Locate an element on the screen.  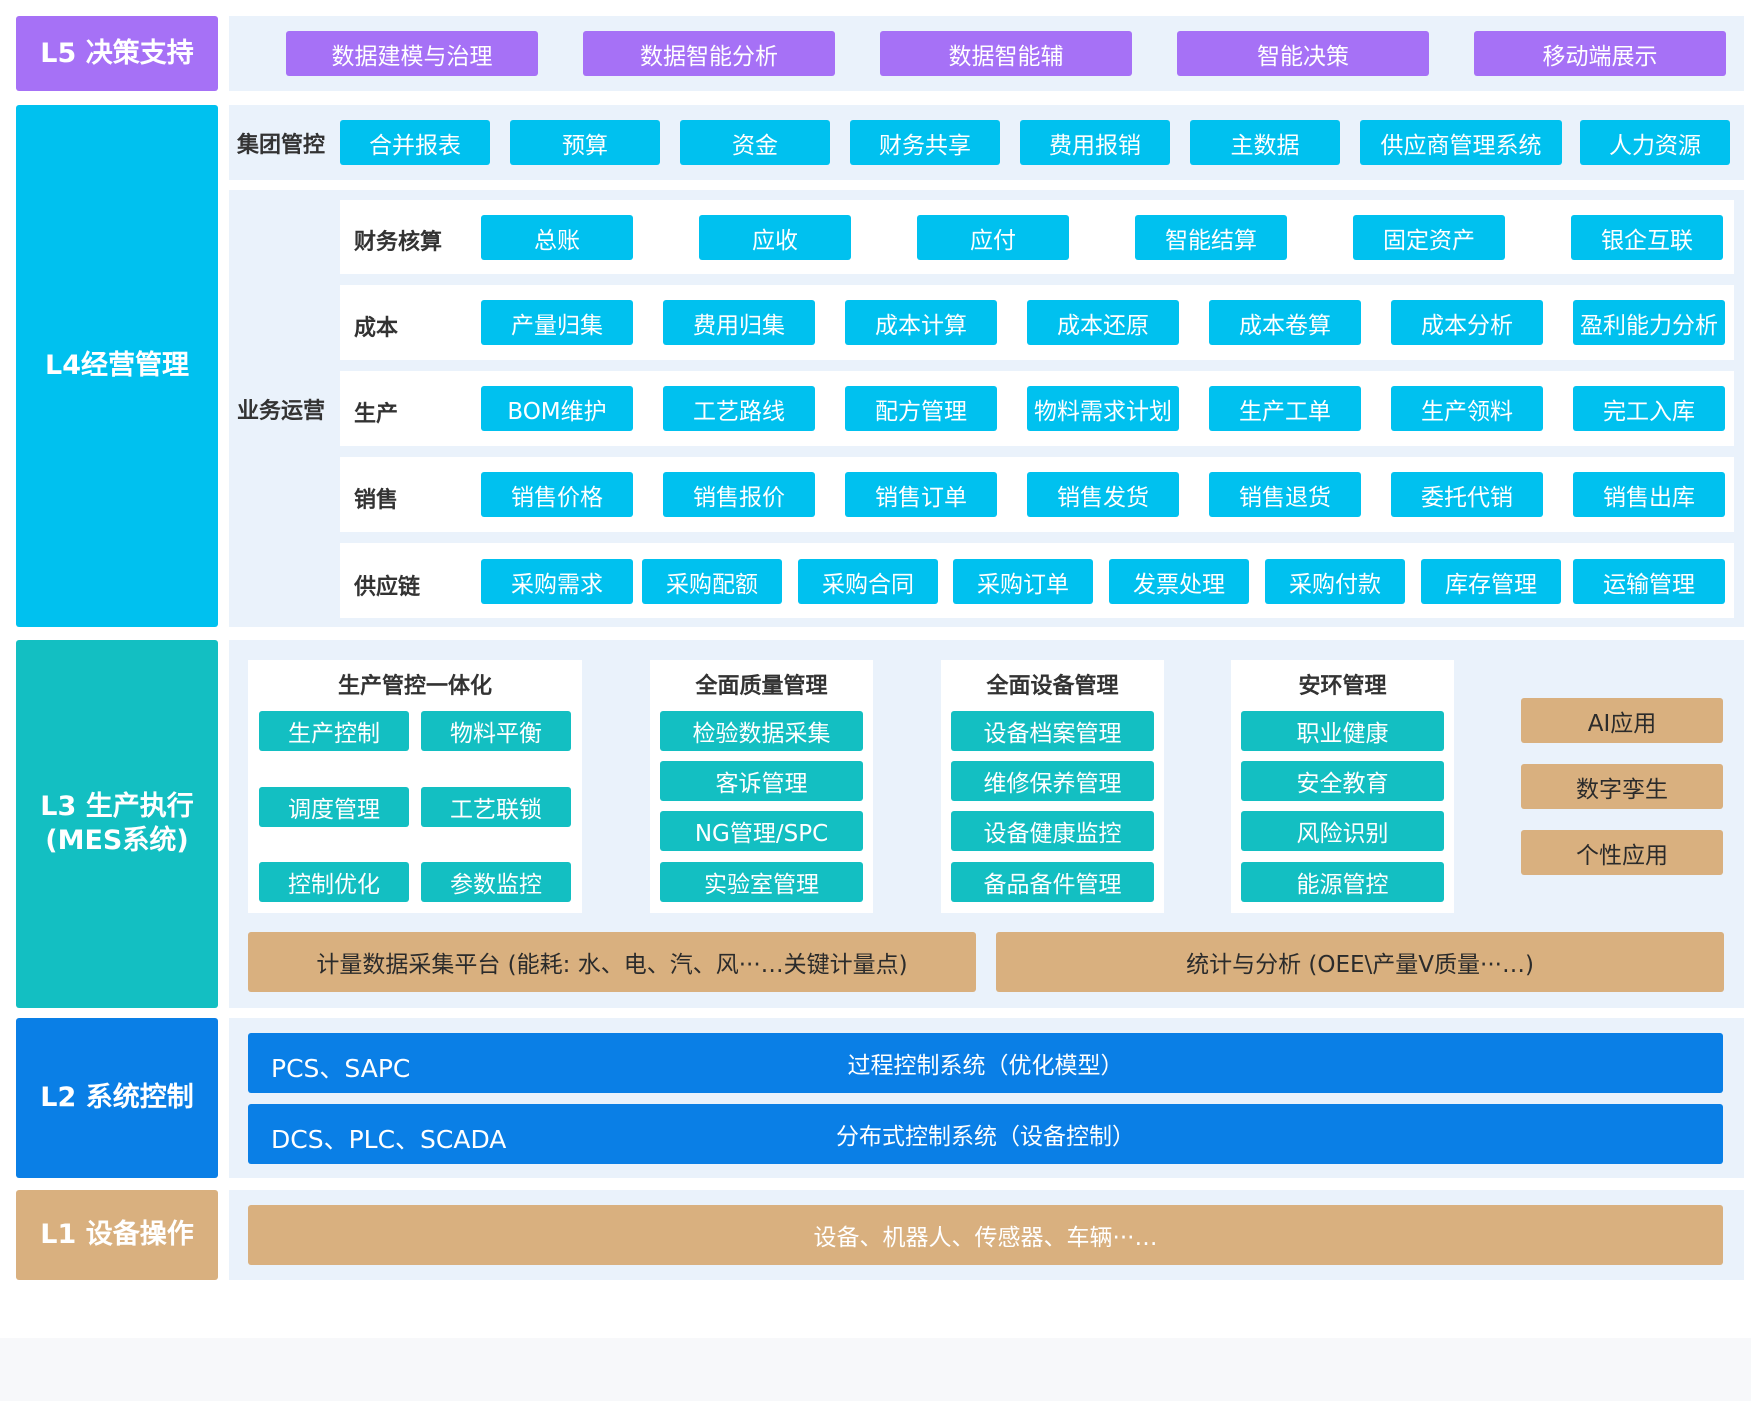
metering-data-platform-bar: 计量数据采集平台 (能耗: 水、电、汽、风···…关键计量点) is located at coordinates (612, 962).